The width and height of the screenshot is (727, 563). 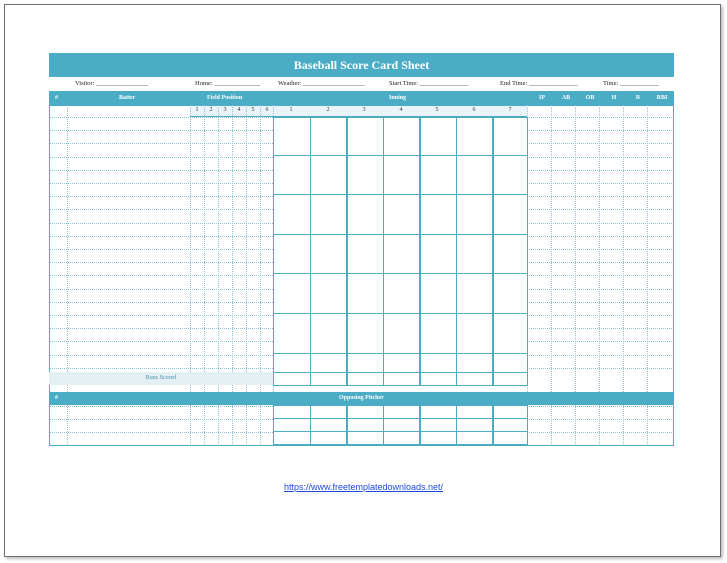 I want to click on field-position-number: 6, so click(x=267, y=110).